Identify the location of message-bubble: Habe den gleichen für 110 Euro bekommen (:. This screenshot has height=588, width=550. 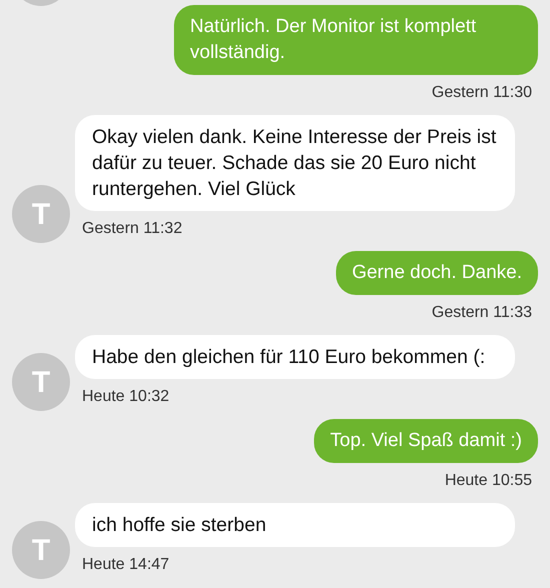
(295, 357).